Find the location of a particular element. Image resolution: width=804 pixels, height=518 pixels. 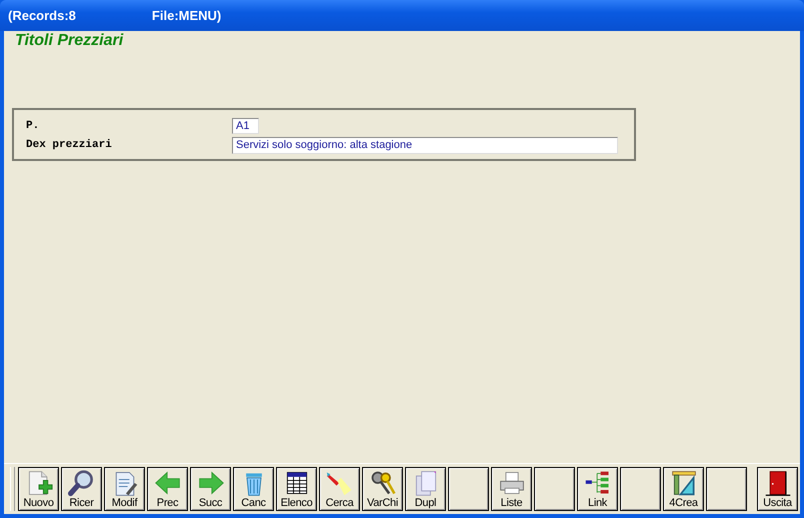

file-name: File:MENU) is located at coordinates (187, 15).